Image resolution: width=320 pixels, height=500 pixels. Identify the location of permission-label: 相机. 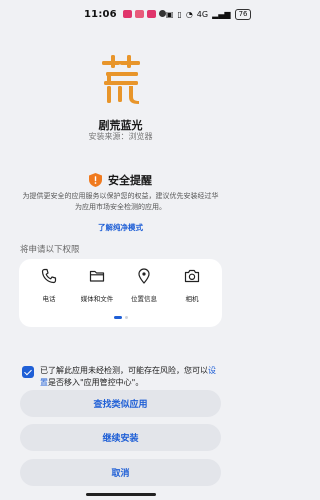
(192, 299).